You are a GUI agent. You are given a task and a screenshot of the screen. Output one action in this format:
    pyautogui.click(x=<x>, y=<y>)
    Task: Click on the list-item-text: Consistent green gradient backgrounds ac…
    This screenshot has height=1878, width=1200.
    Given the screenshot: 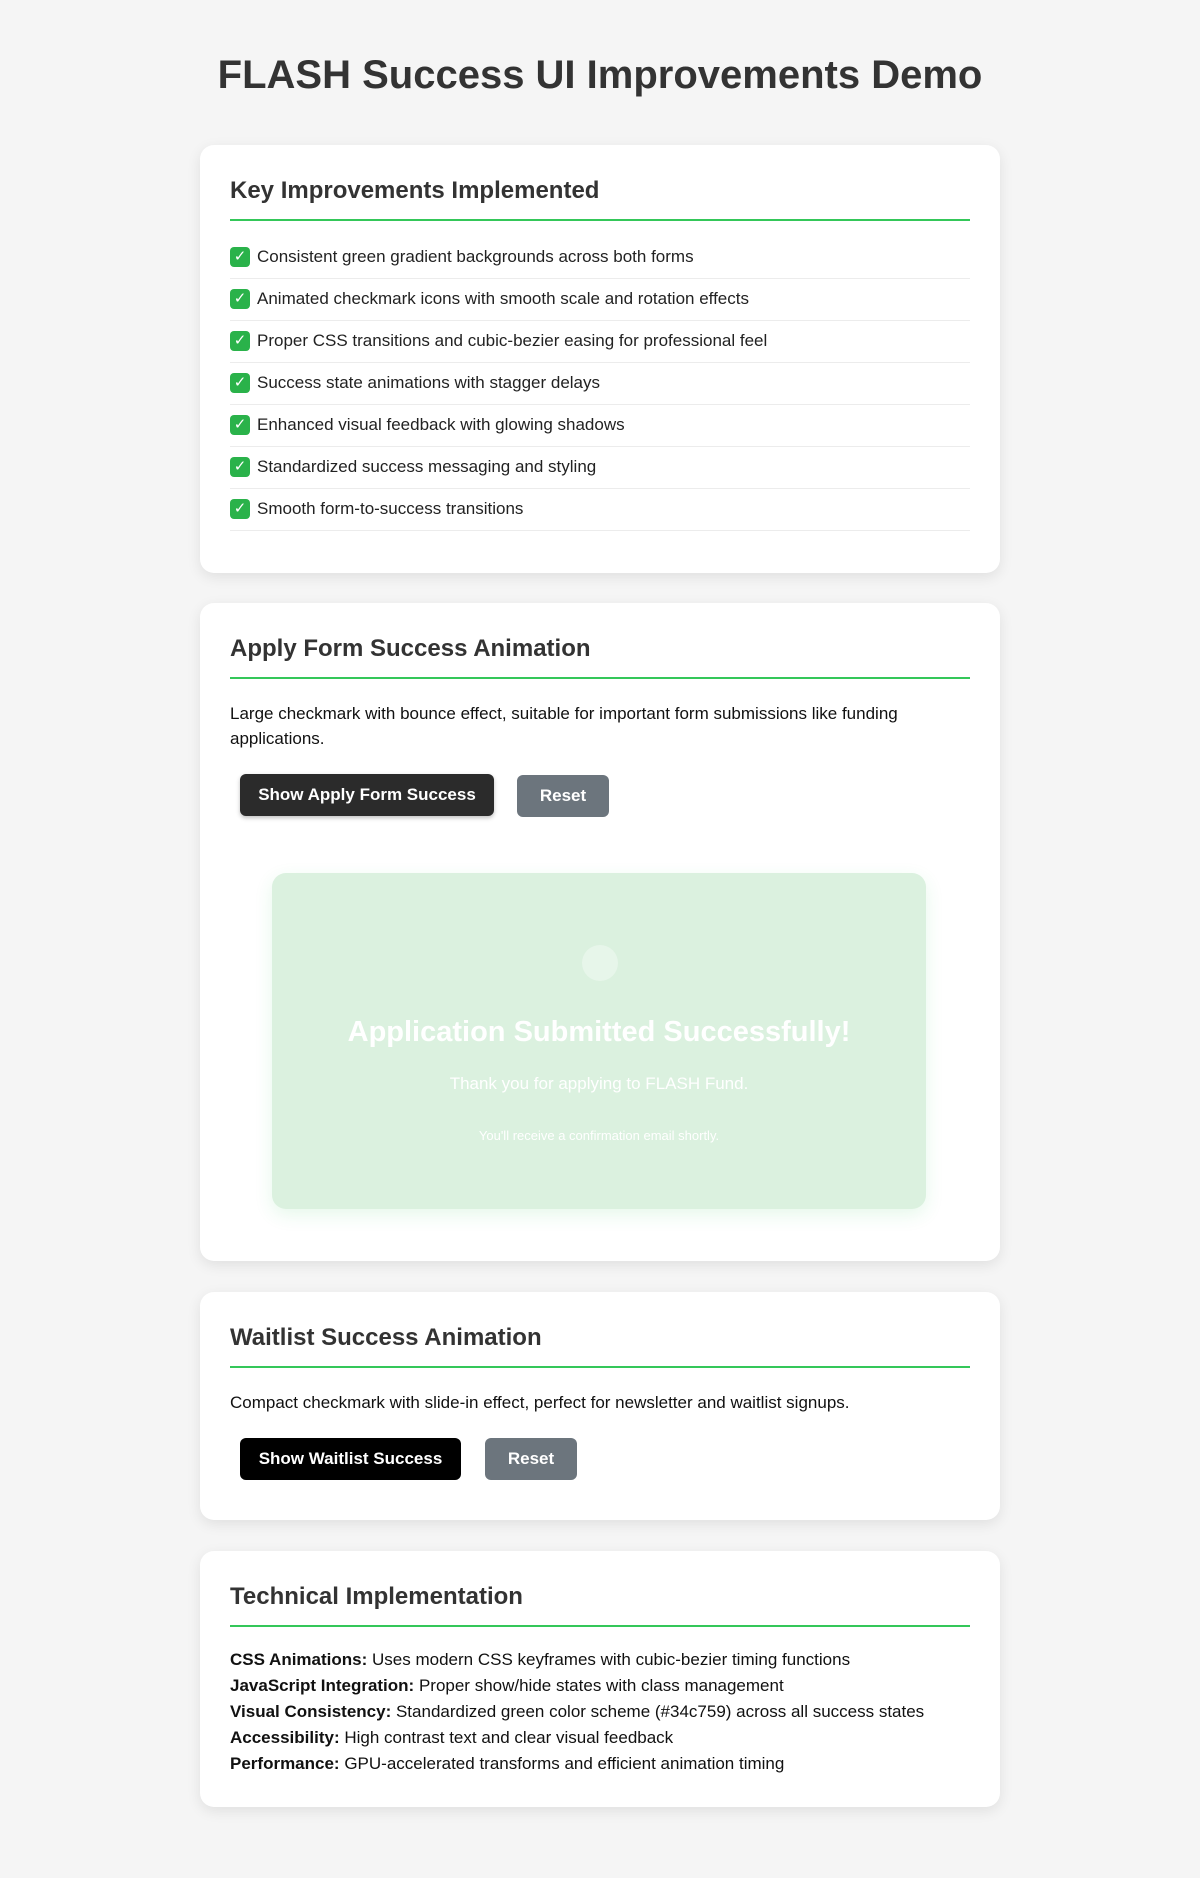 What is the action you would take?
    pyautogui.click(x=475, y=256)
    